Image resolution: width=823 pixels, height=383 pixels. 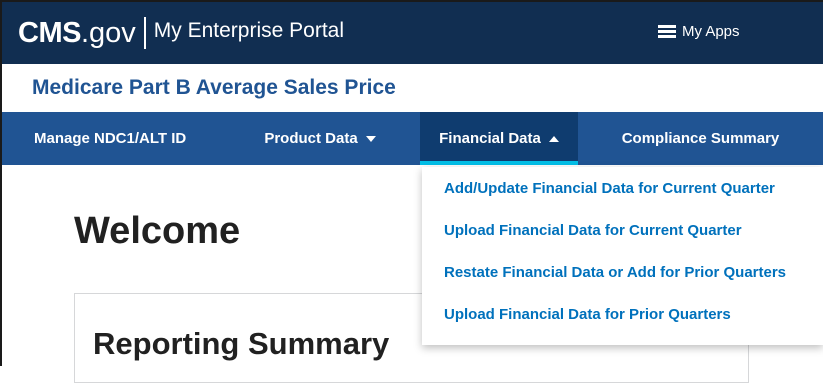 I want to click on nav-compliance-summary: Compliance Summary, so click(x=700, y=138).